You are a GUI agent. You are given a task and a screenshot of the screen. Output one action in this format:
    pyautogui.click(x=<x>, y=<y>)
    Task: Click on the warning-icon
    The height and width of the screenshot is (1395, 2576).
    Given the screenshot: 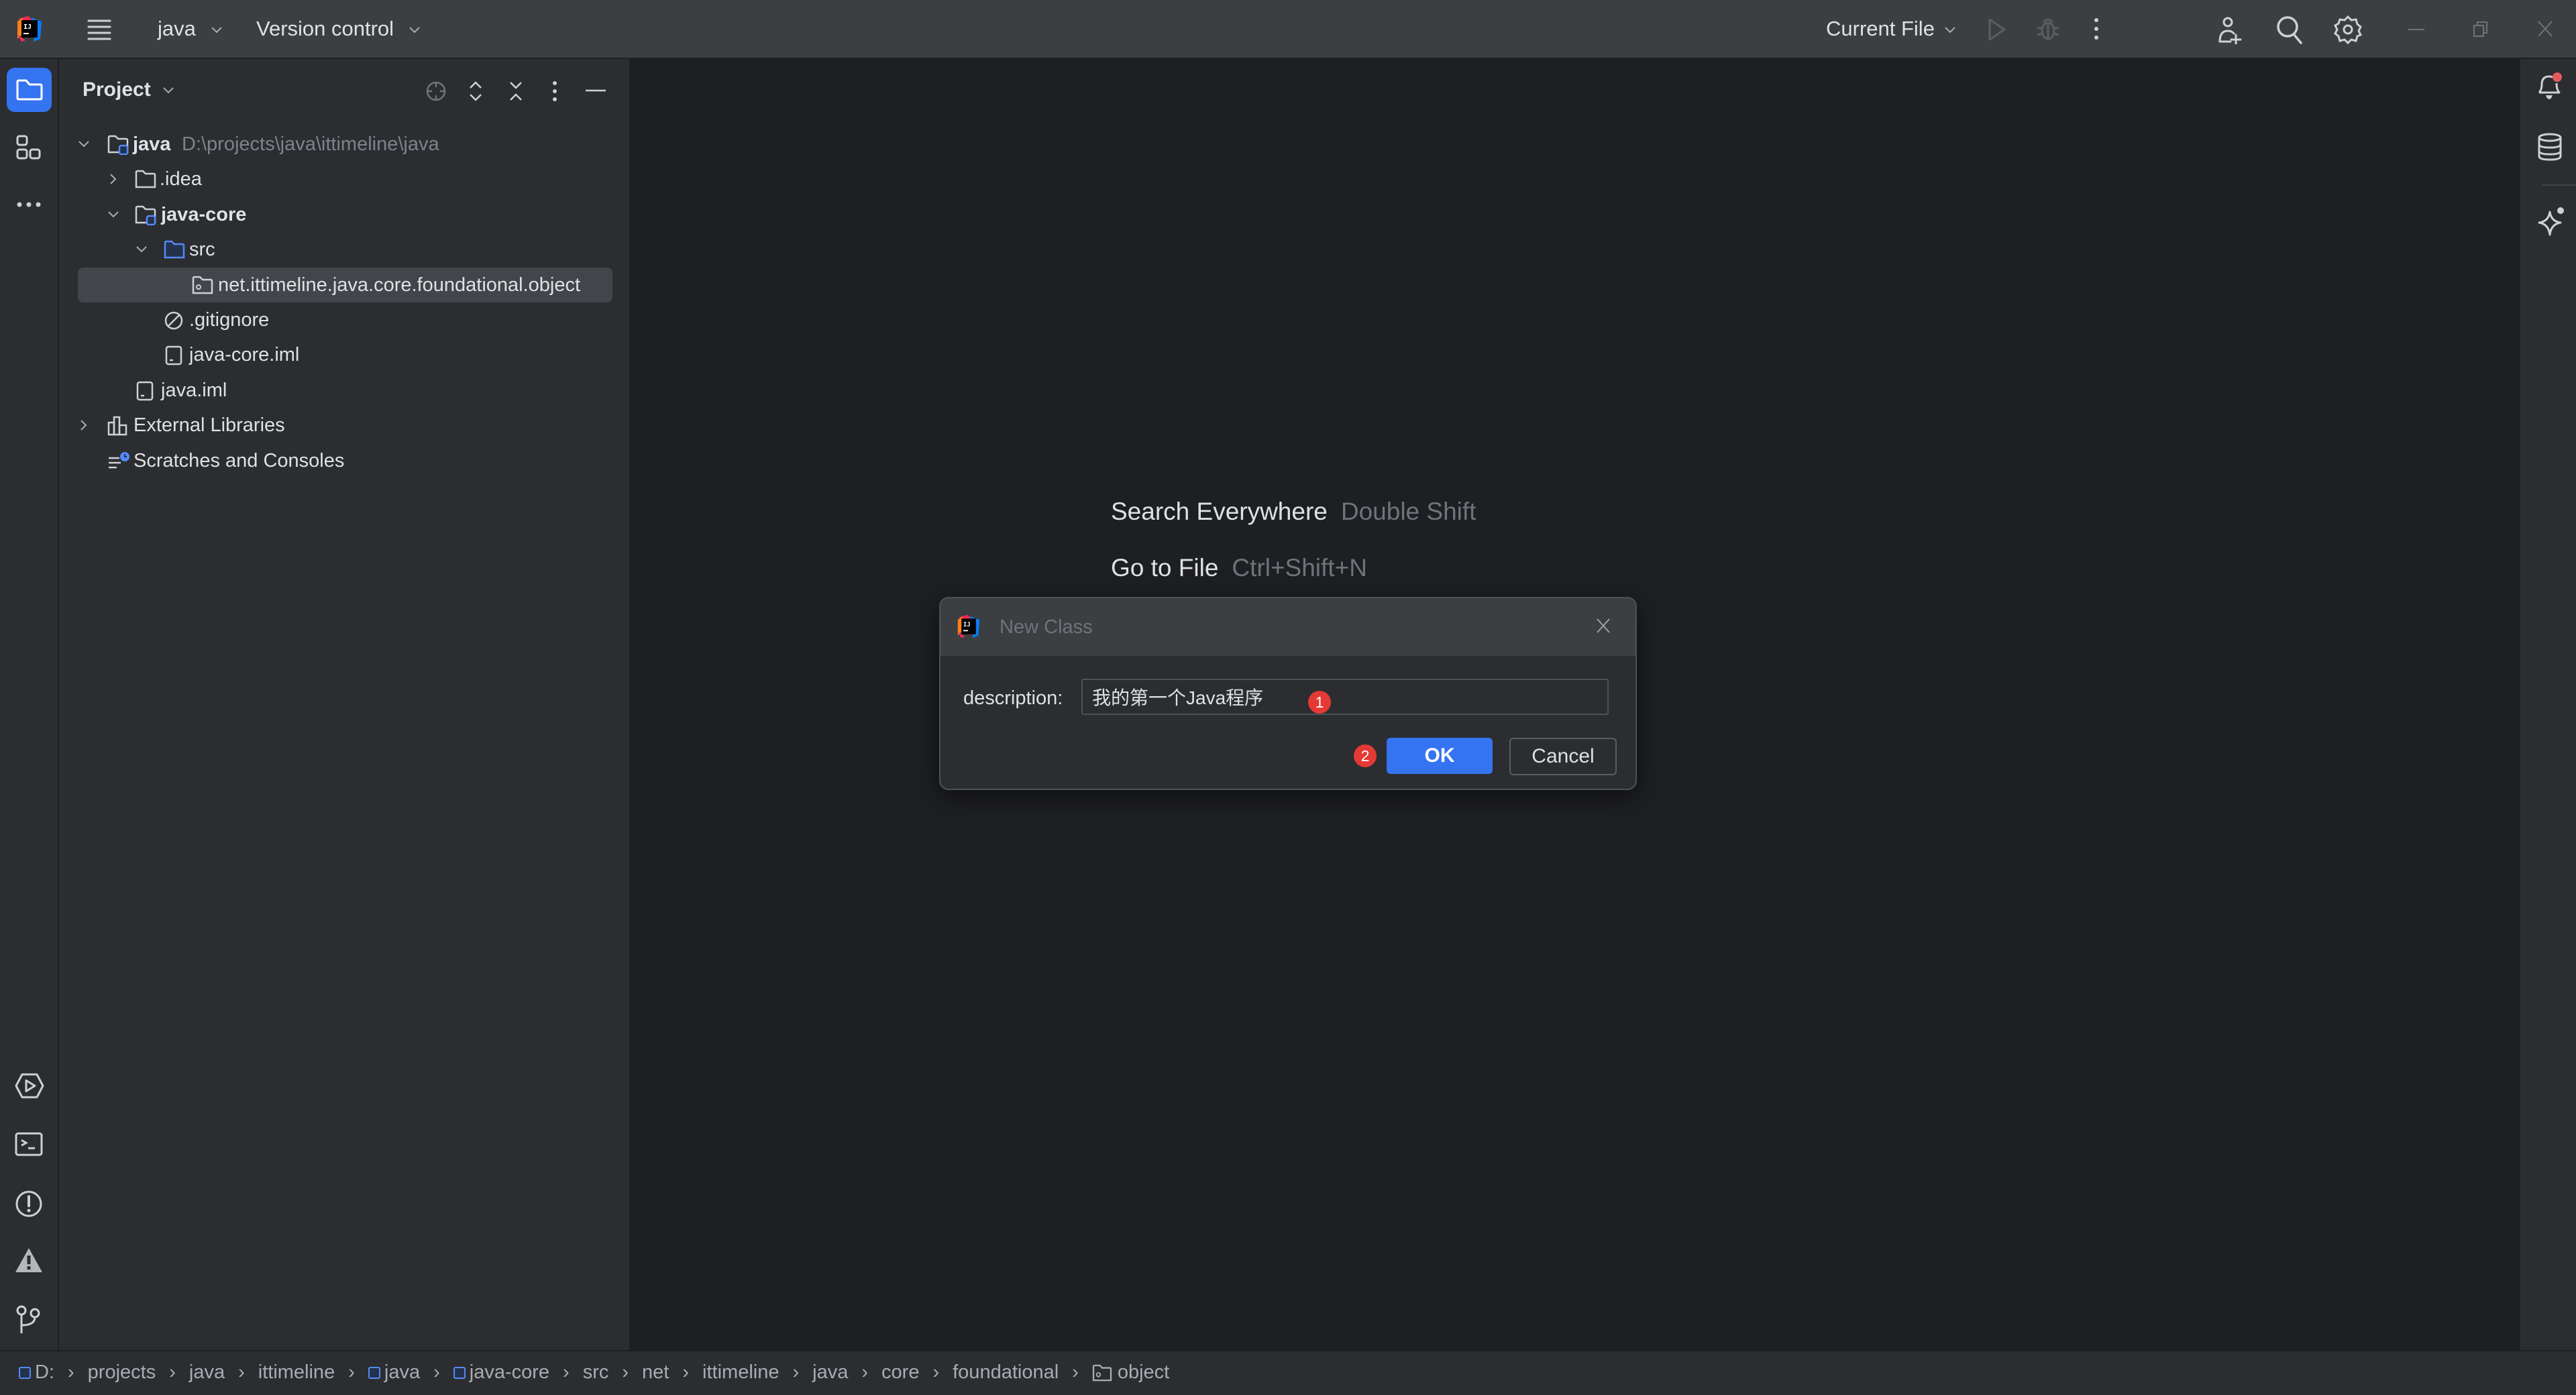 What is the action you would take?
    pyautogui.click(x=29, y=1260)
    